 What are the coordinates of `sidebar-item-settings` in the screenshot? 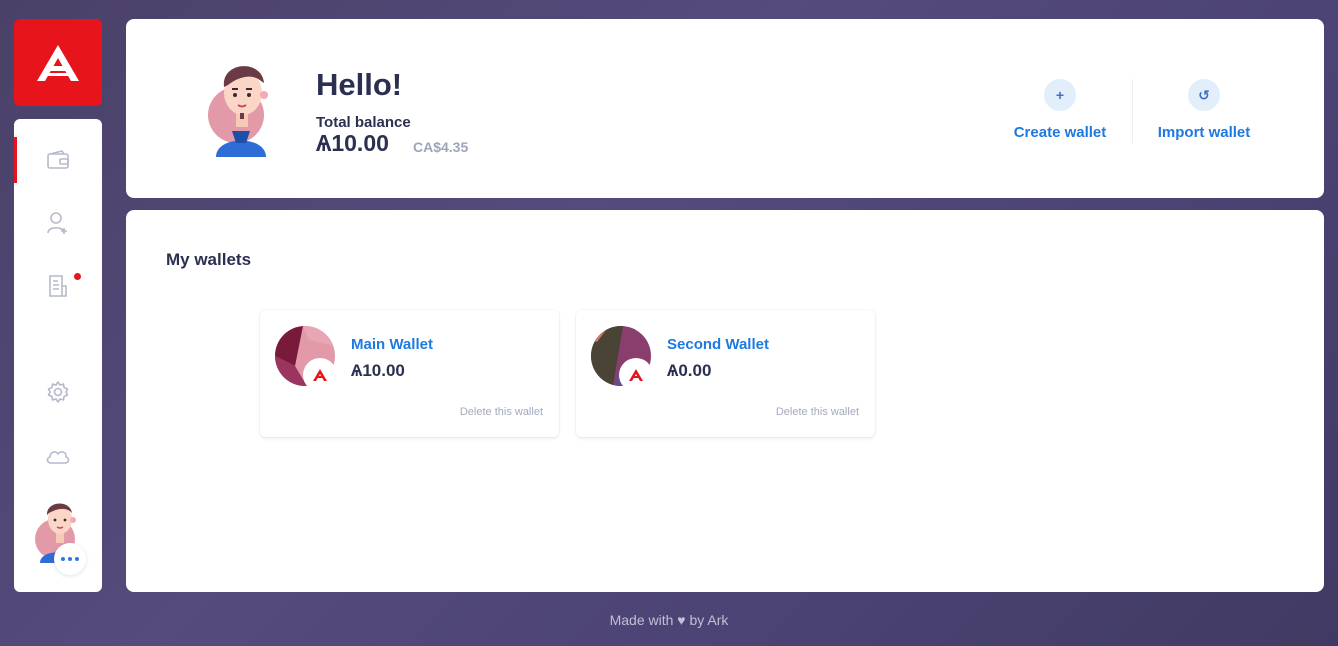 It's located at (58, 392).